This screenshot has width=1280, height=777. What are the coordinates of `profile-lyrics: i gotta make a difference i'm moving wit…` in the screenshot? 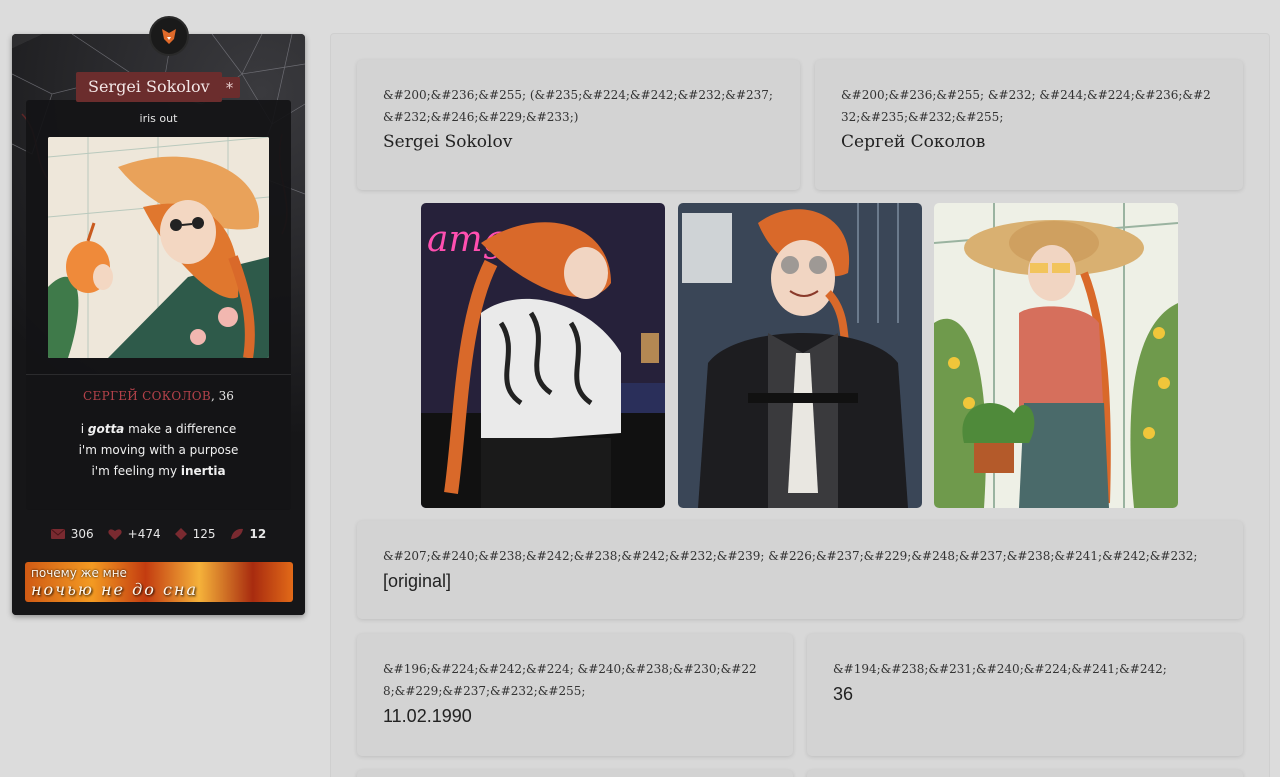 It's located at (158, 450).